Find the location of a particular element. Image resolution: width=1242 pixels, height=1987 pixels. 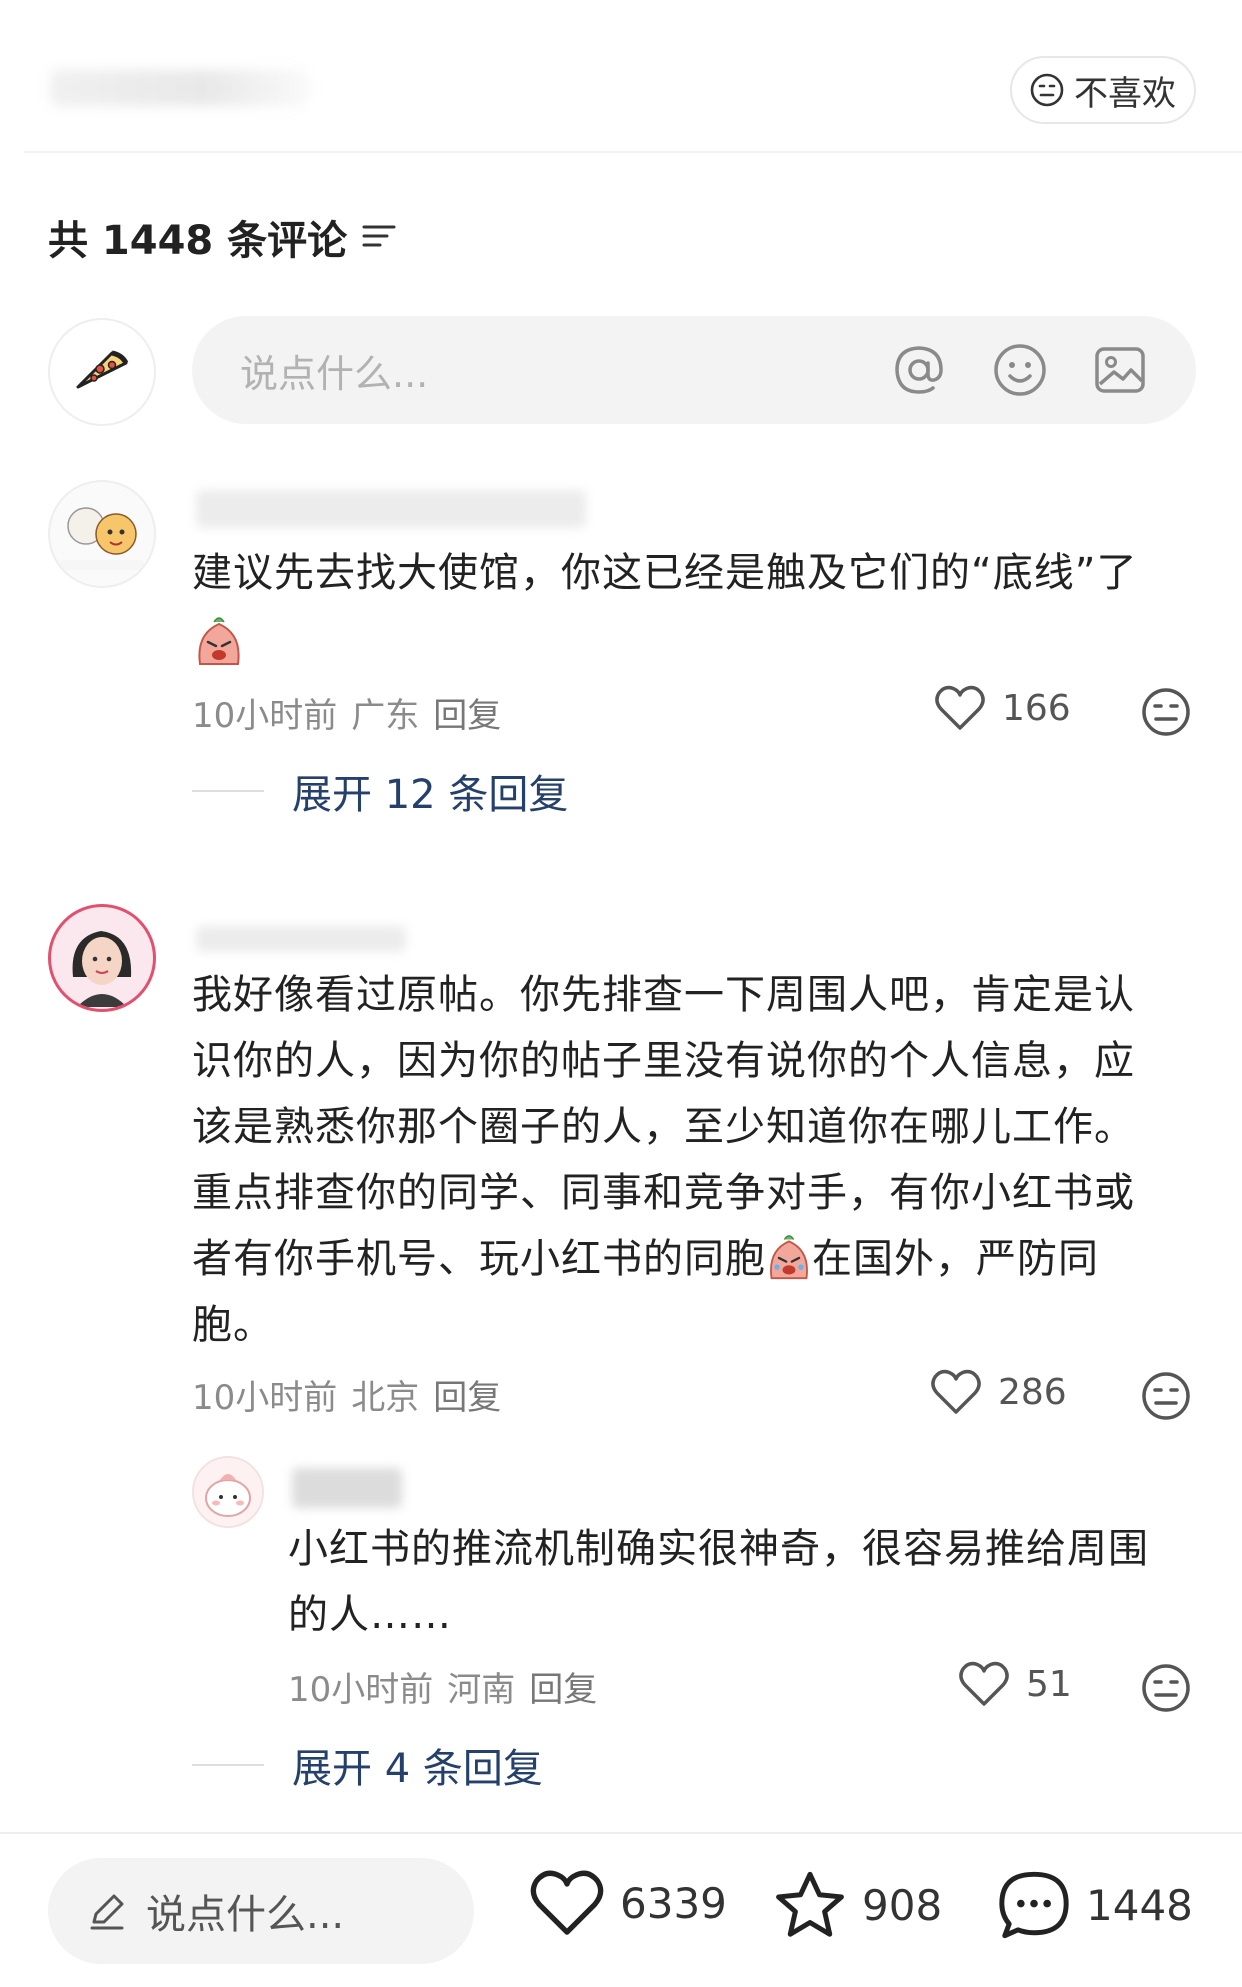

blurred-author-name is located at coordinates (180, 88).